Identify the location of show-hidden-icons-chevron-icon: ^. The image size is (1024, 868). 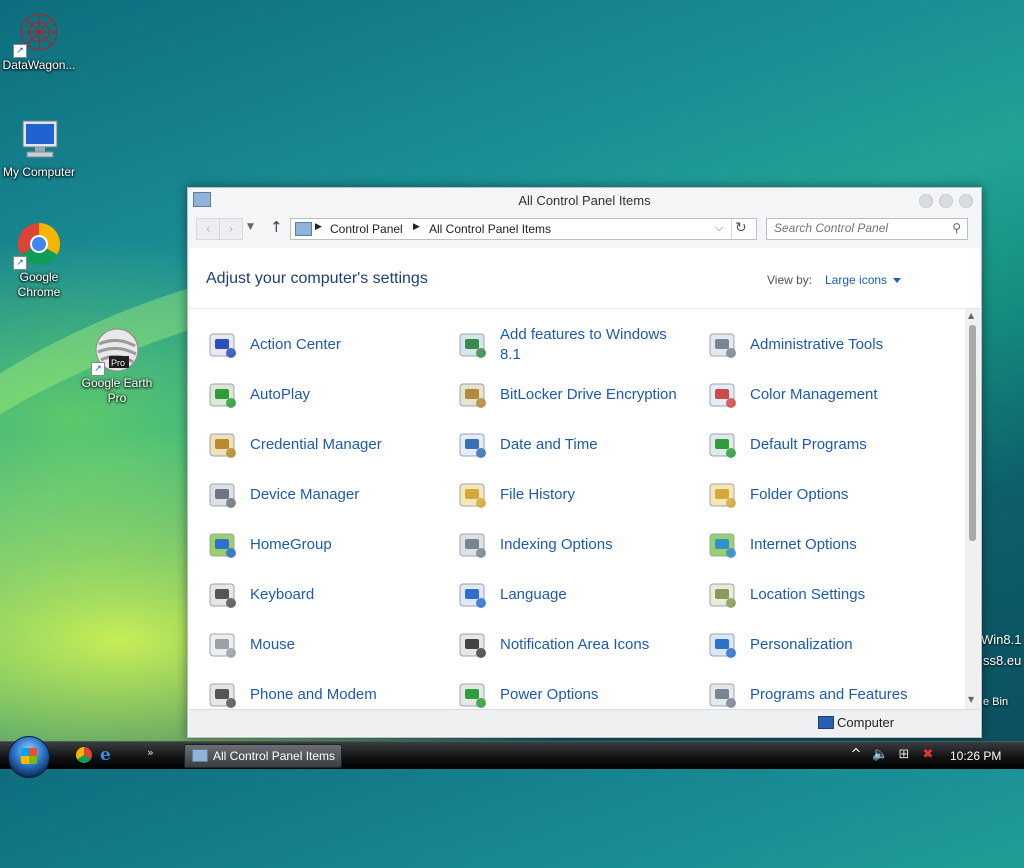
(856, 755).